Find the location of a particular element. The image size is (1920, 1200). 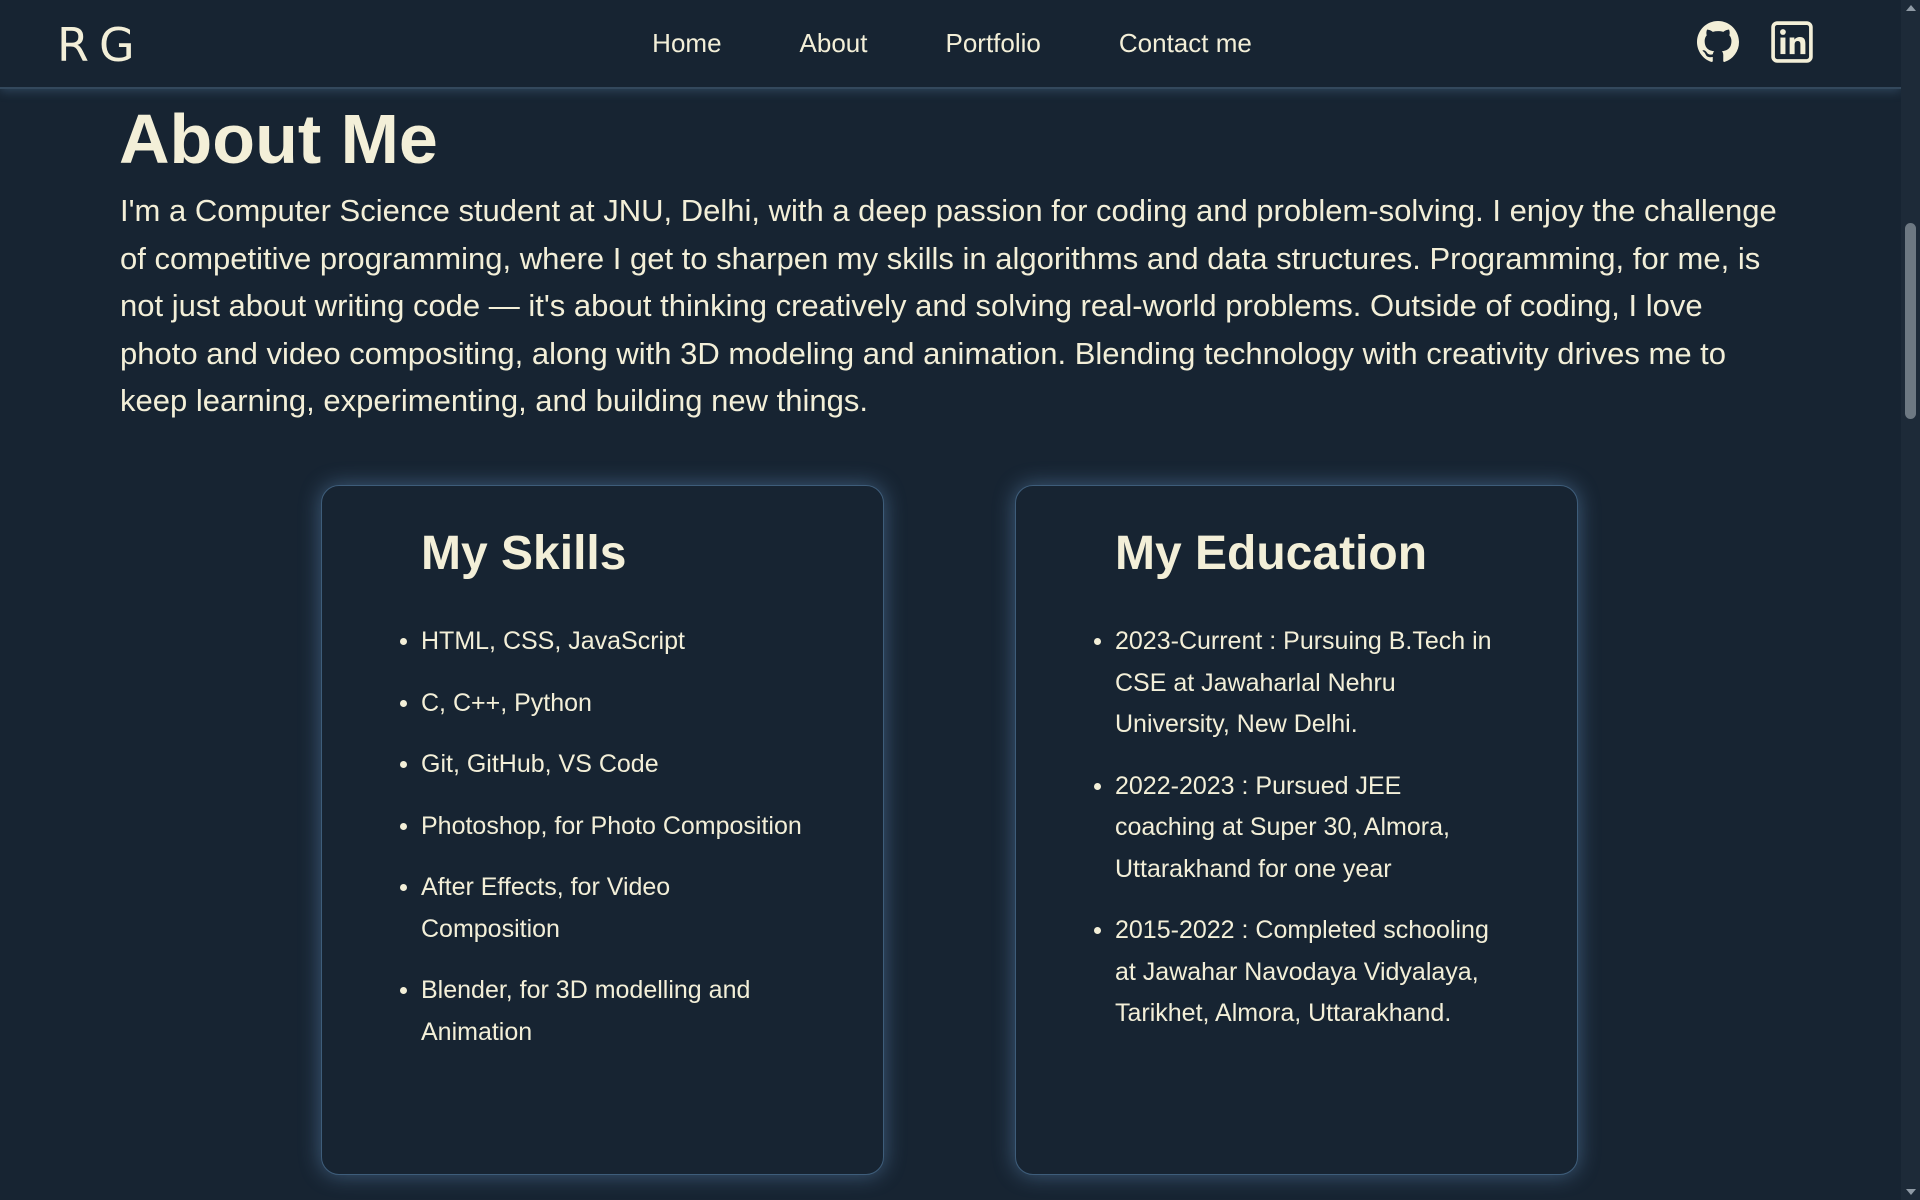

skill-item: HTML, CSS, JavaScript is located at coordinates (605, 642).